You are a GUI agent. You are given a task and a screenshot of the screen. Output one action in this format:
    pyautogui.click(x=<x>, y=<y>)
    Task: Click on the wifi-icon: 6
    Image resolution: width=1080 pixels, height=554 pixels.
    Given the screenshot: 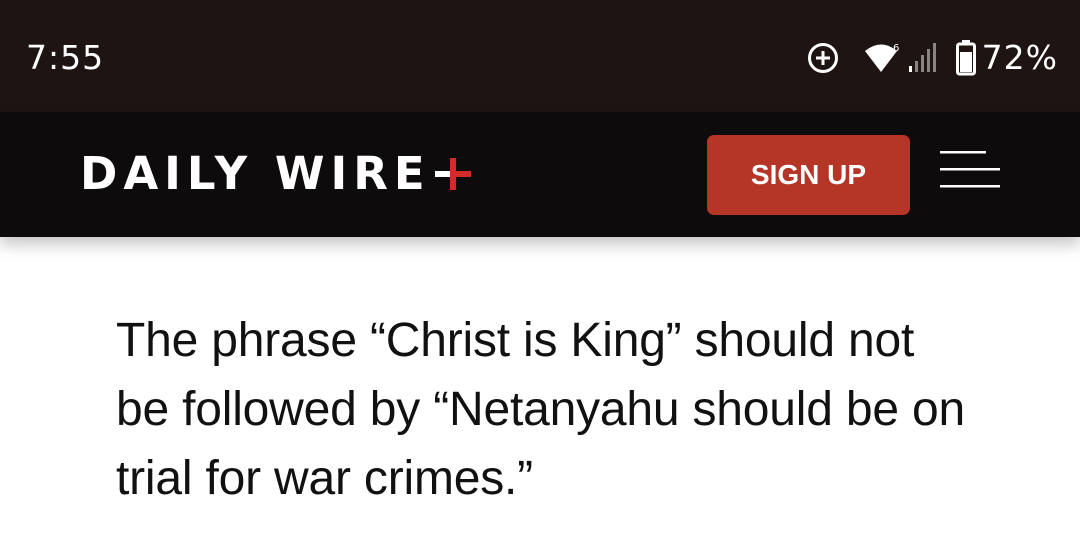 What is the action you would take?
    pyautogui.click(x=884, y=58)
    